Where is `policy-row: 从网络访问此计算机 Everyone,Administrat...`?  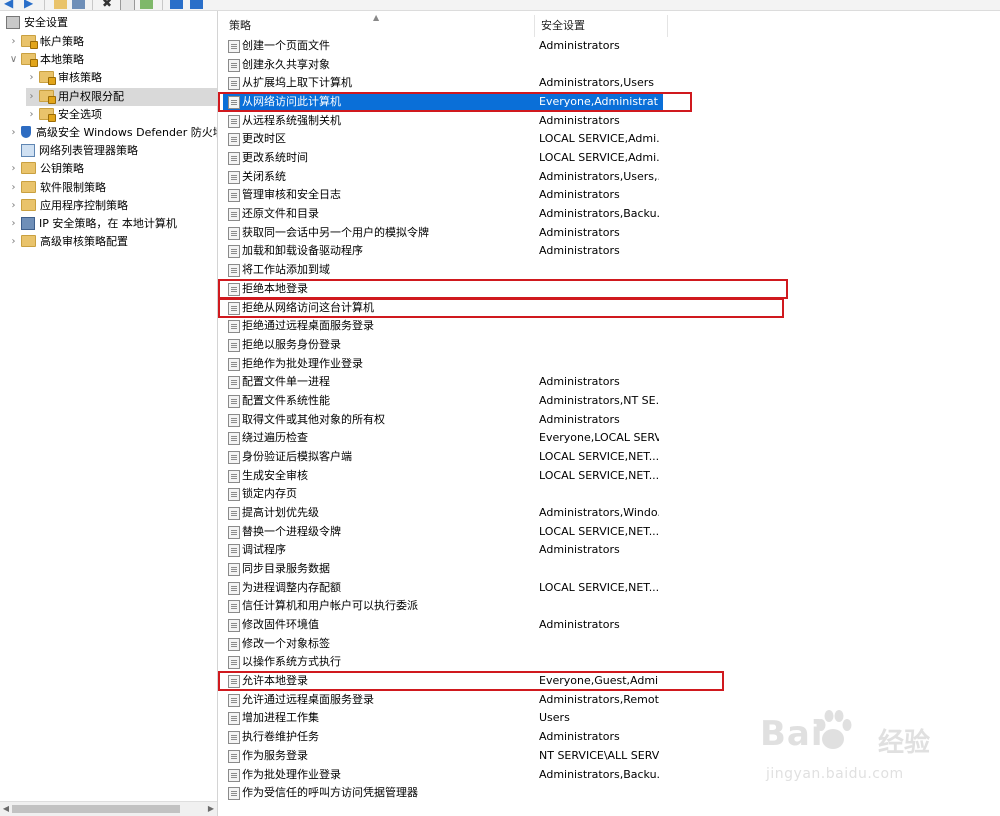 policy-row: 从网络访问此计算机 Everyone,Administrat... is located at coordinates (443, 102).